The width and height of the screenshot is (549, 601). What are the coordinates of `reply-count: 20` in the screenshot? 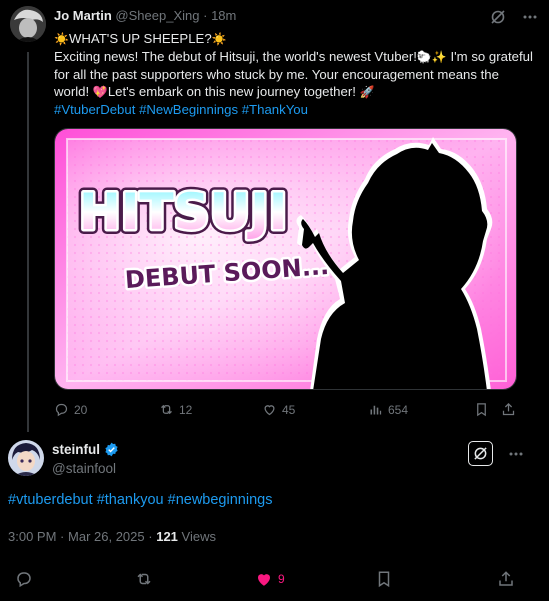 It's located at (81, 409).